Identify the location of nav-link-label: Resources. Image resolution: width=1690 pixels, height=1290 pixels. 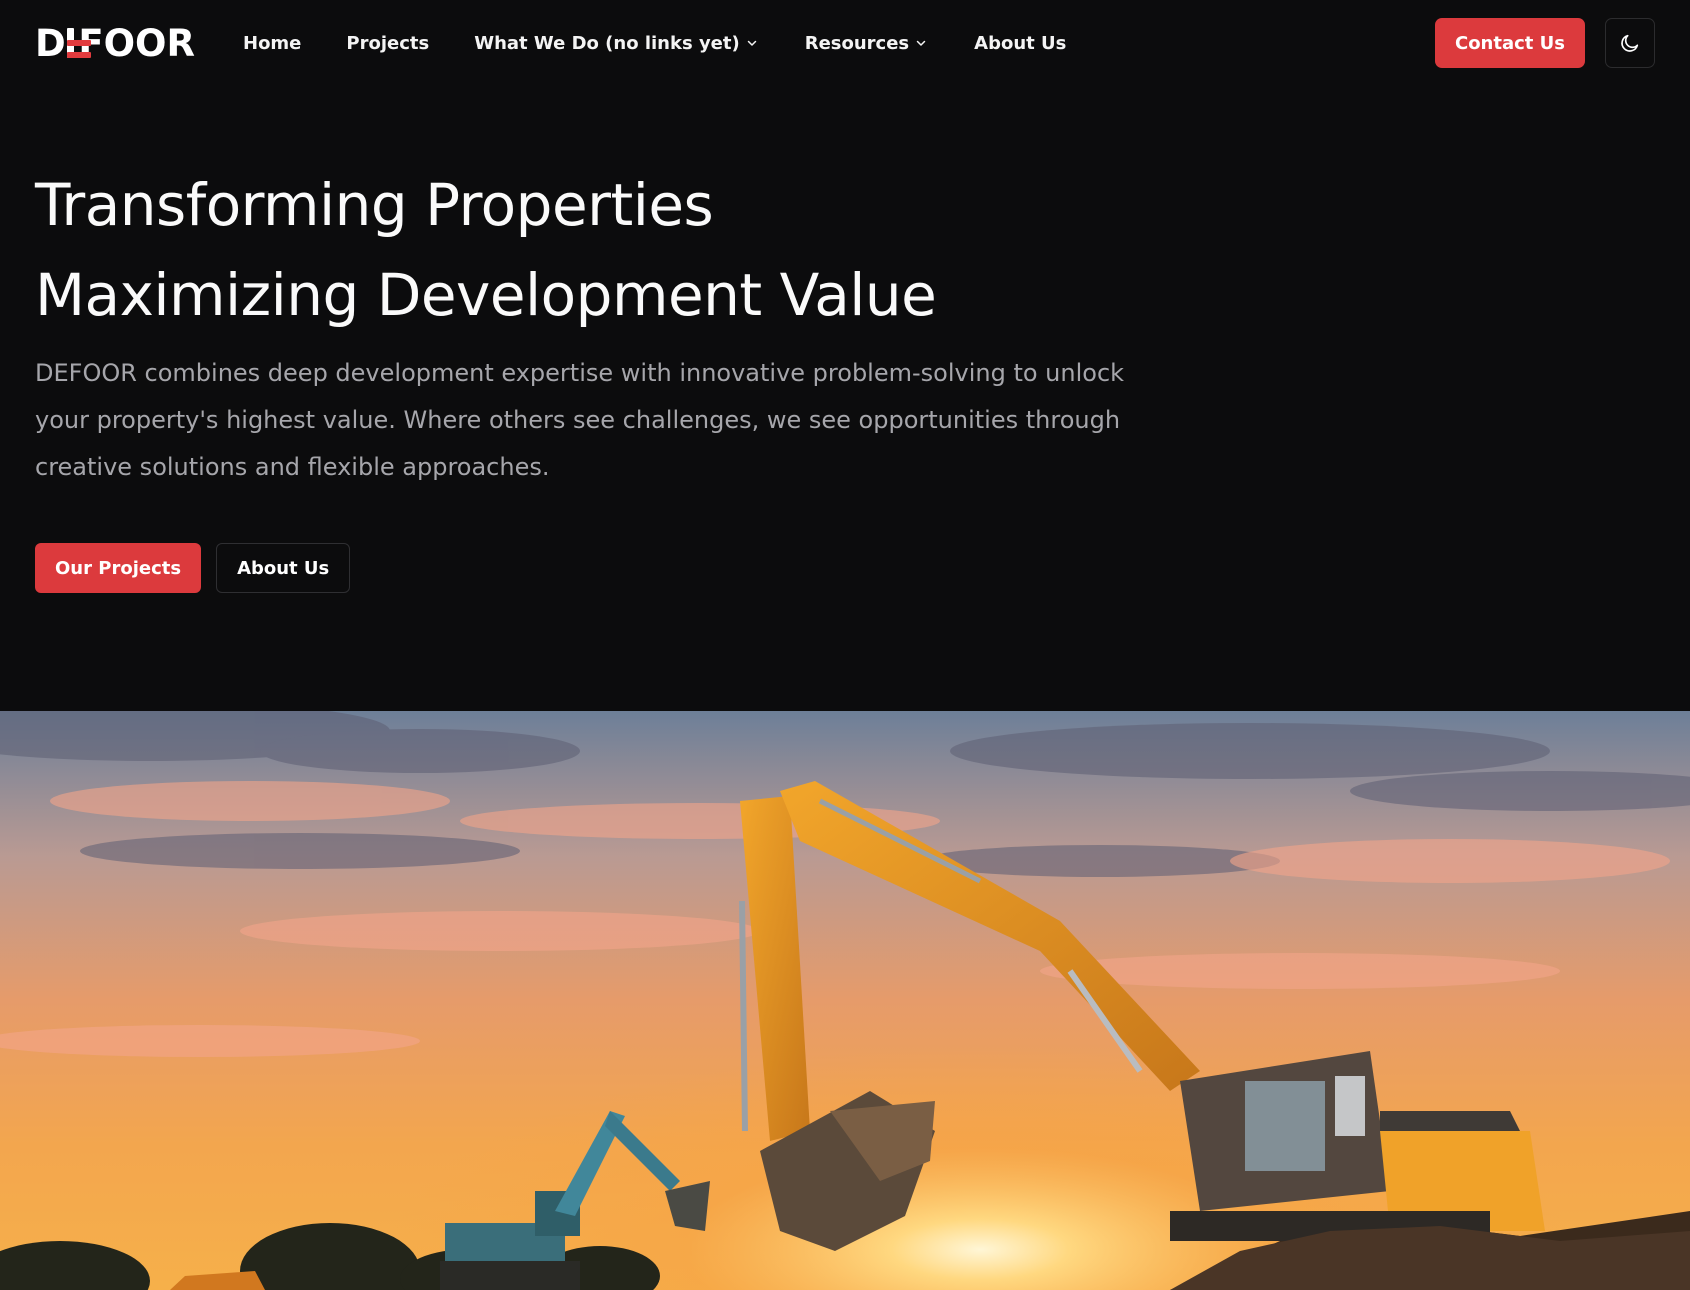
(857, 43).